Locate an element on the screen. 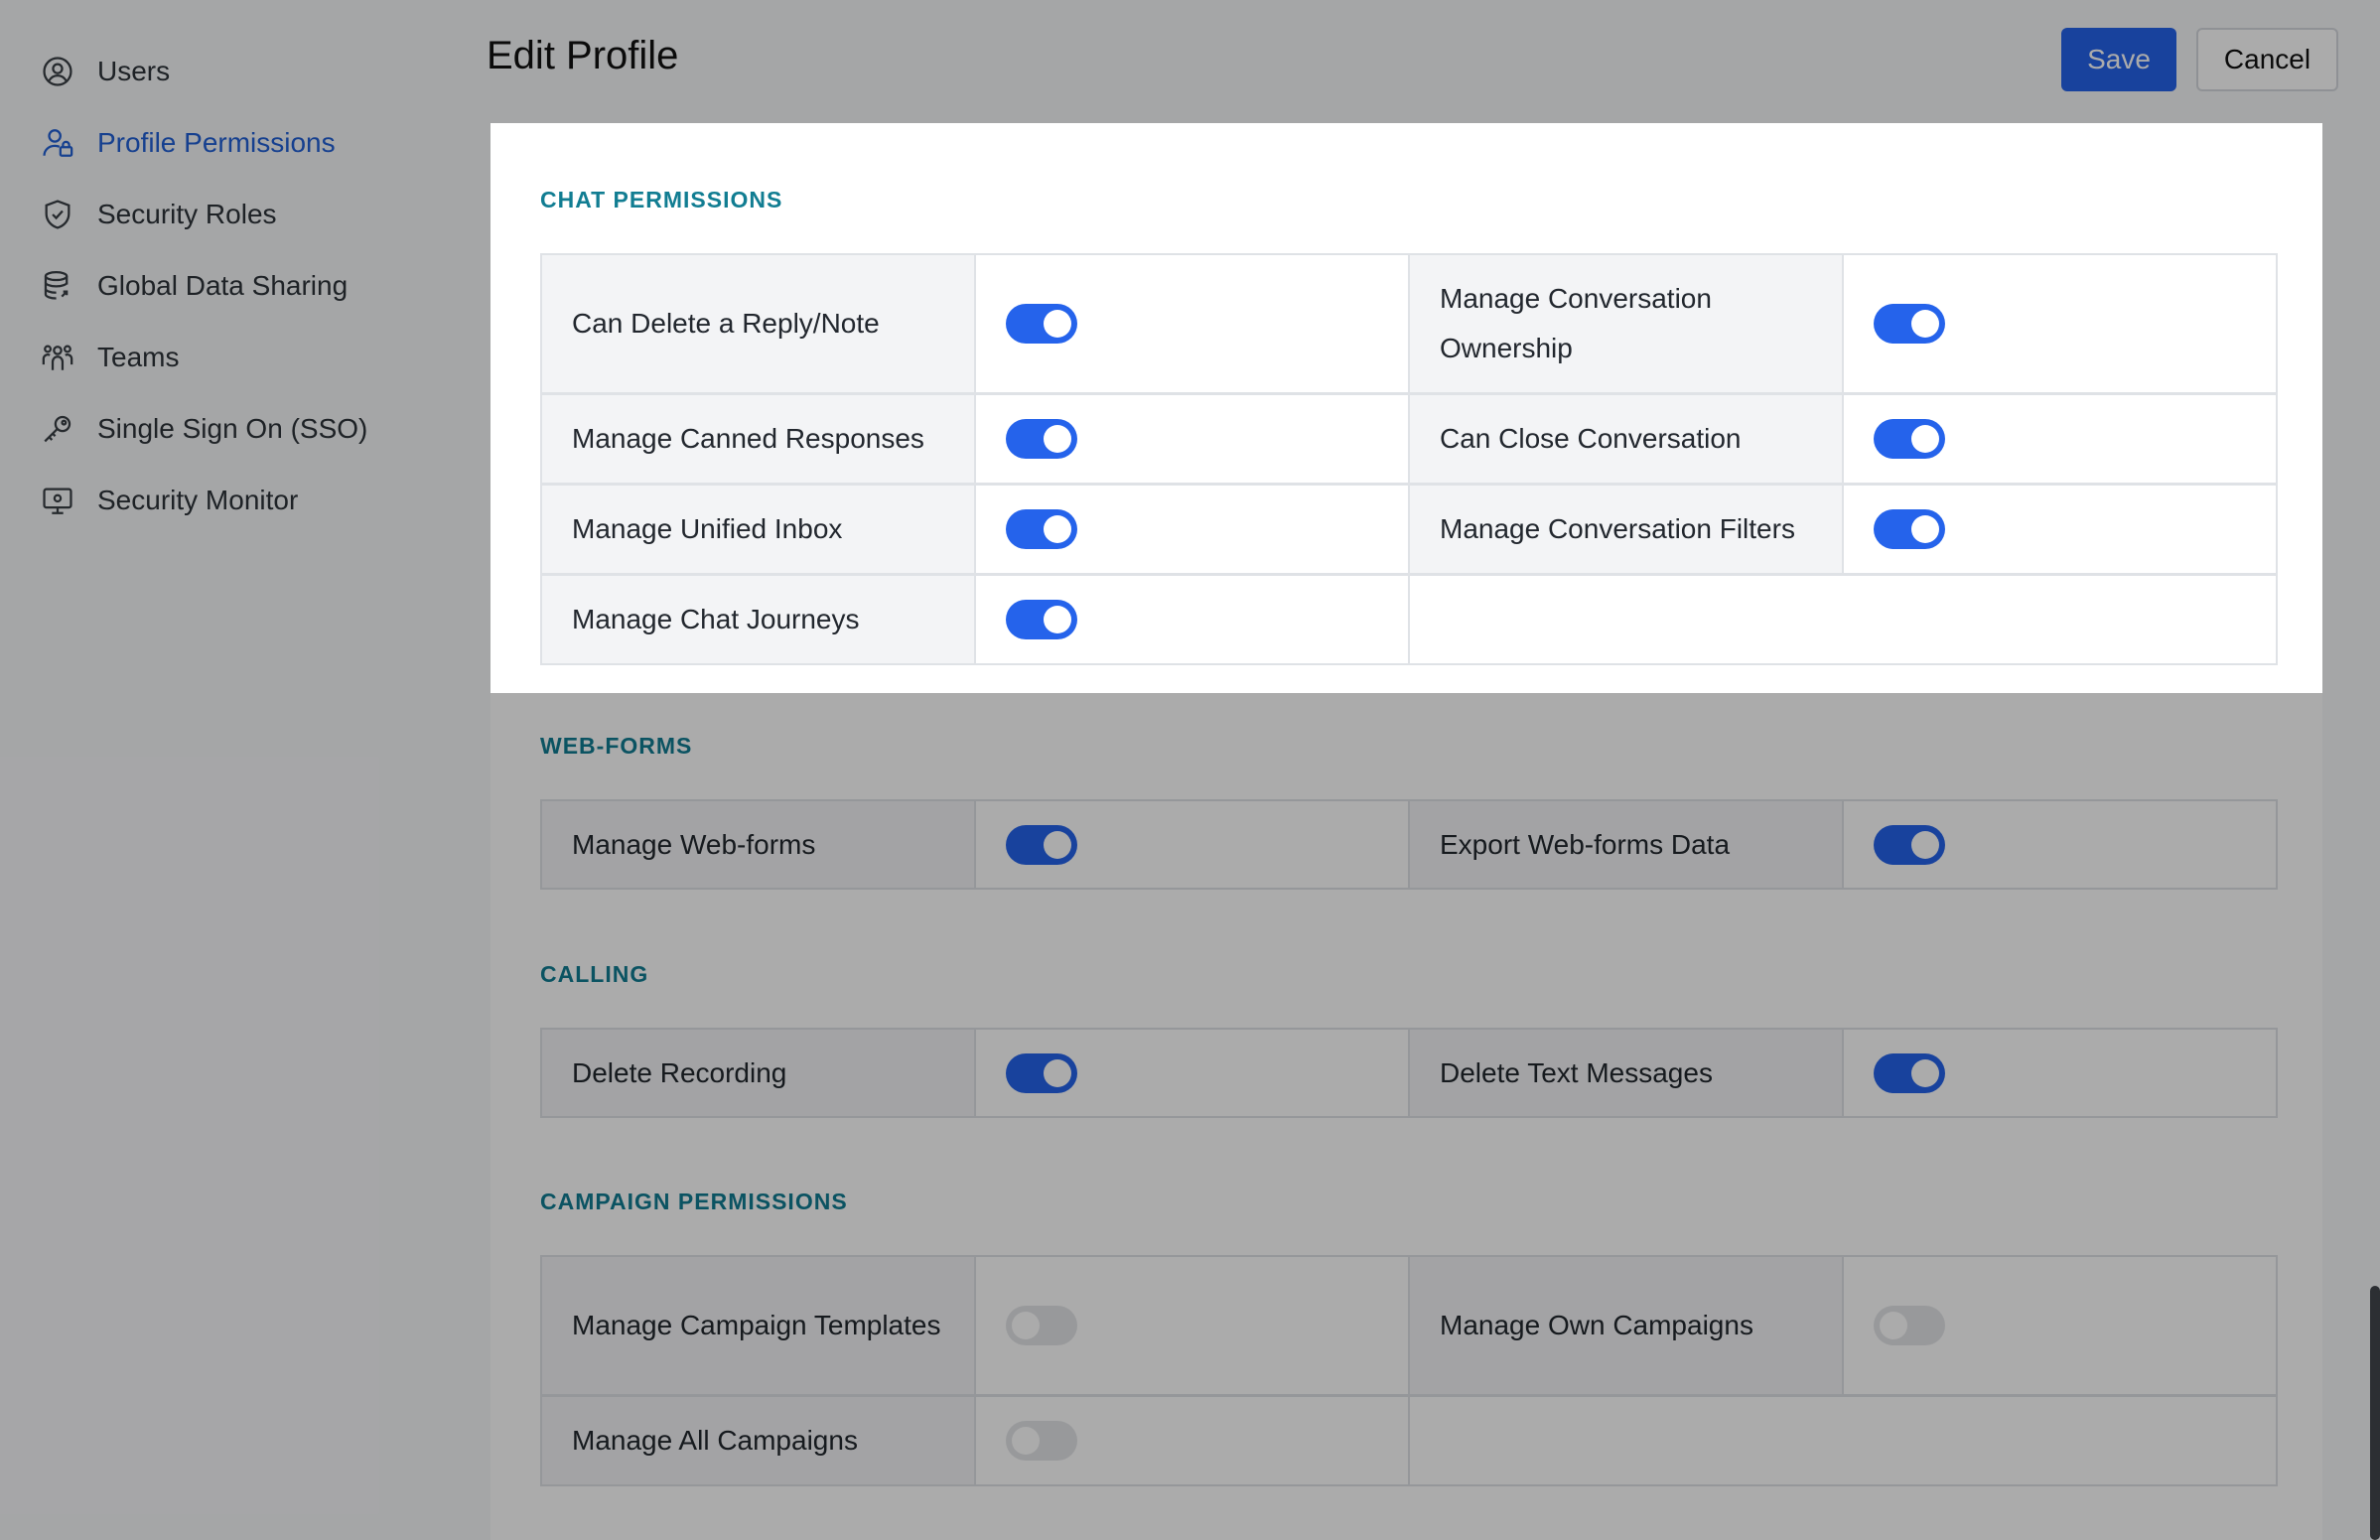 The width and height of the screenshot is (2380, 1540). sidebar-item-sso: Single Sign On (SSO) is located at coordinates (228, 429).